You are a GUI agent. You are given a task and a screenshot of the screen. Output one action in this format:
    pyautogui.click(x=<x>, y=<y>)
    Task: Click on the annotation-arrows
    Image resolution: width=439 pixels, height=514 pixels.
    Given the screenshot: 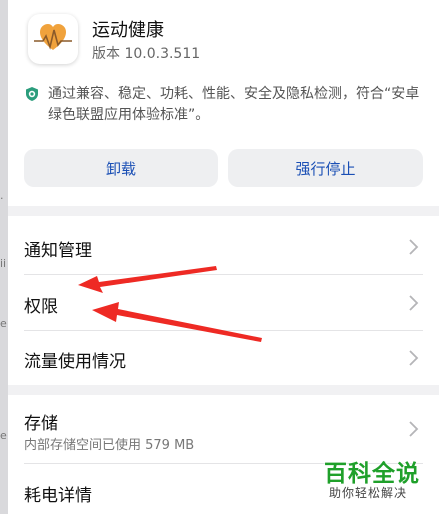 What is the action you would take?
    pyautogui.click(x=170, y=304)
    